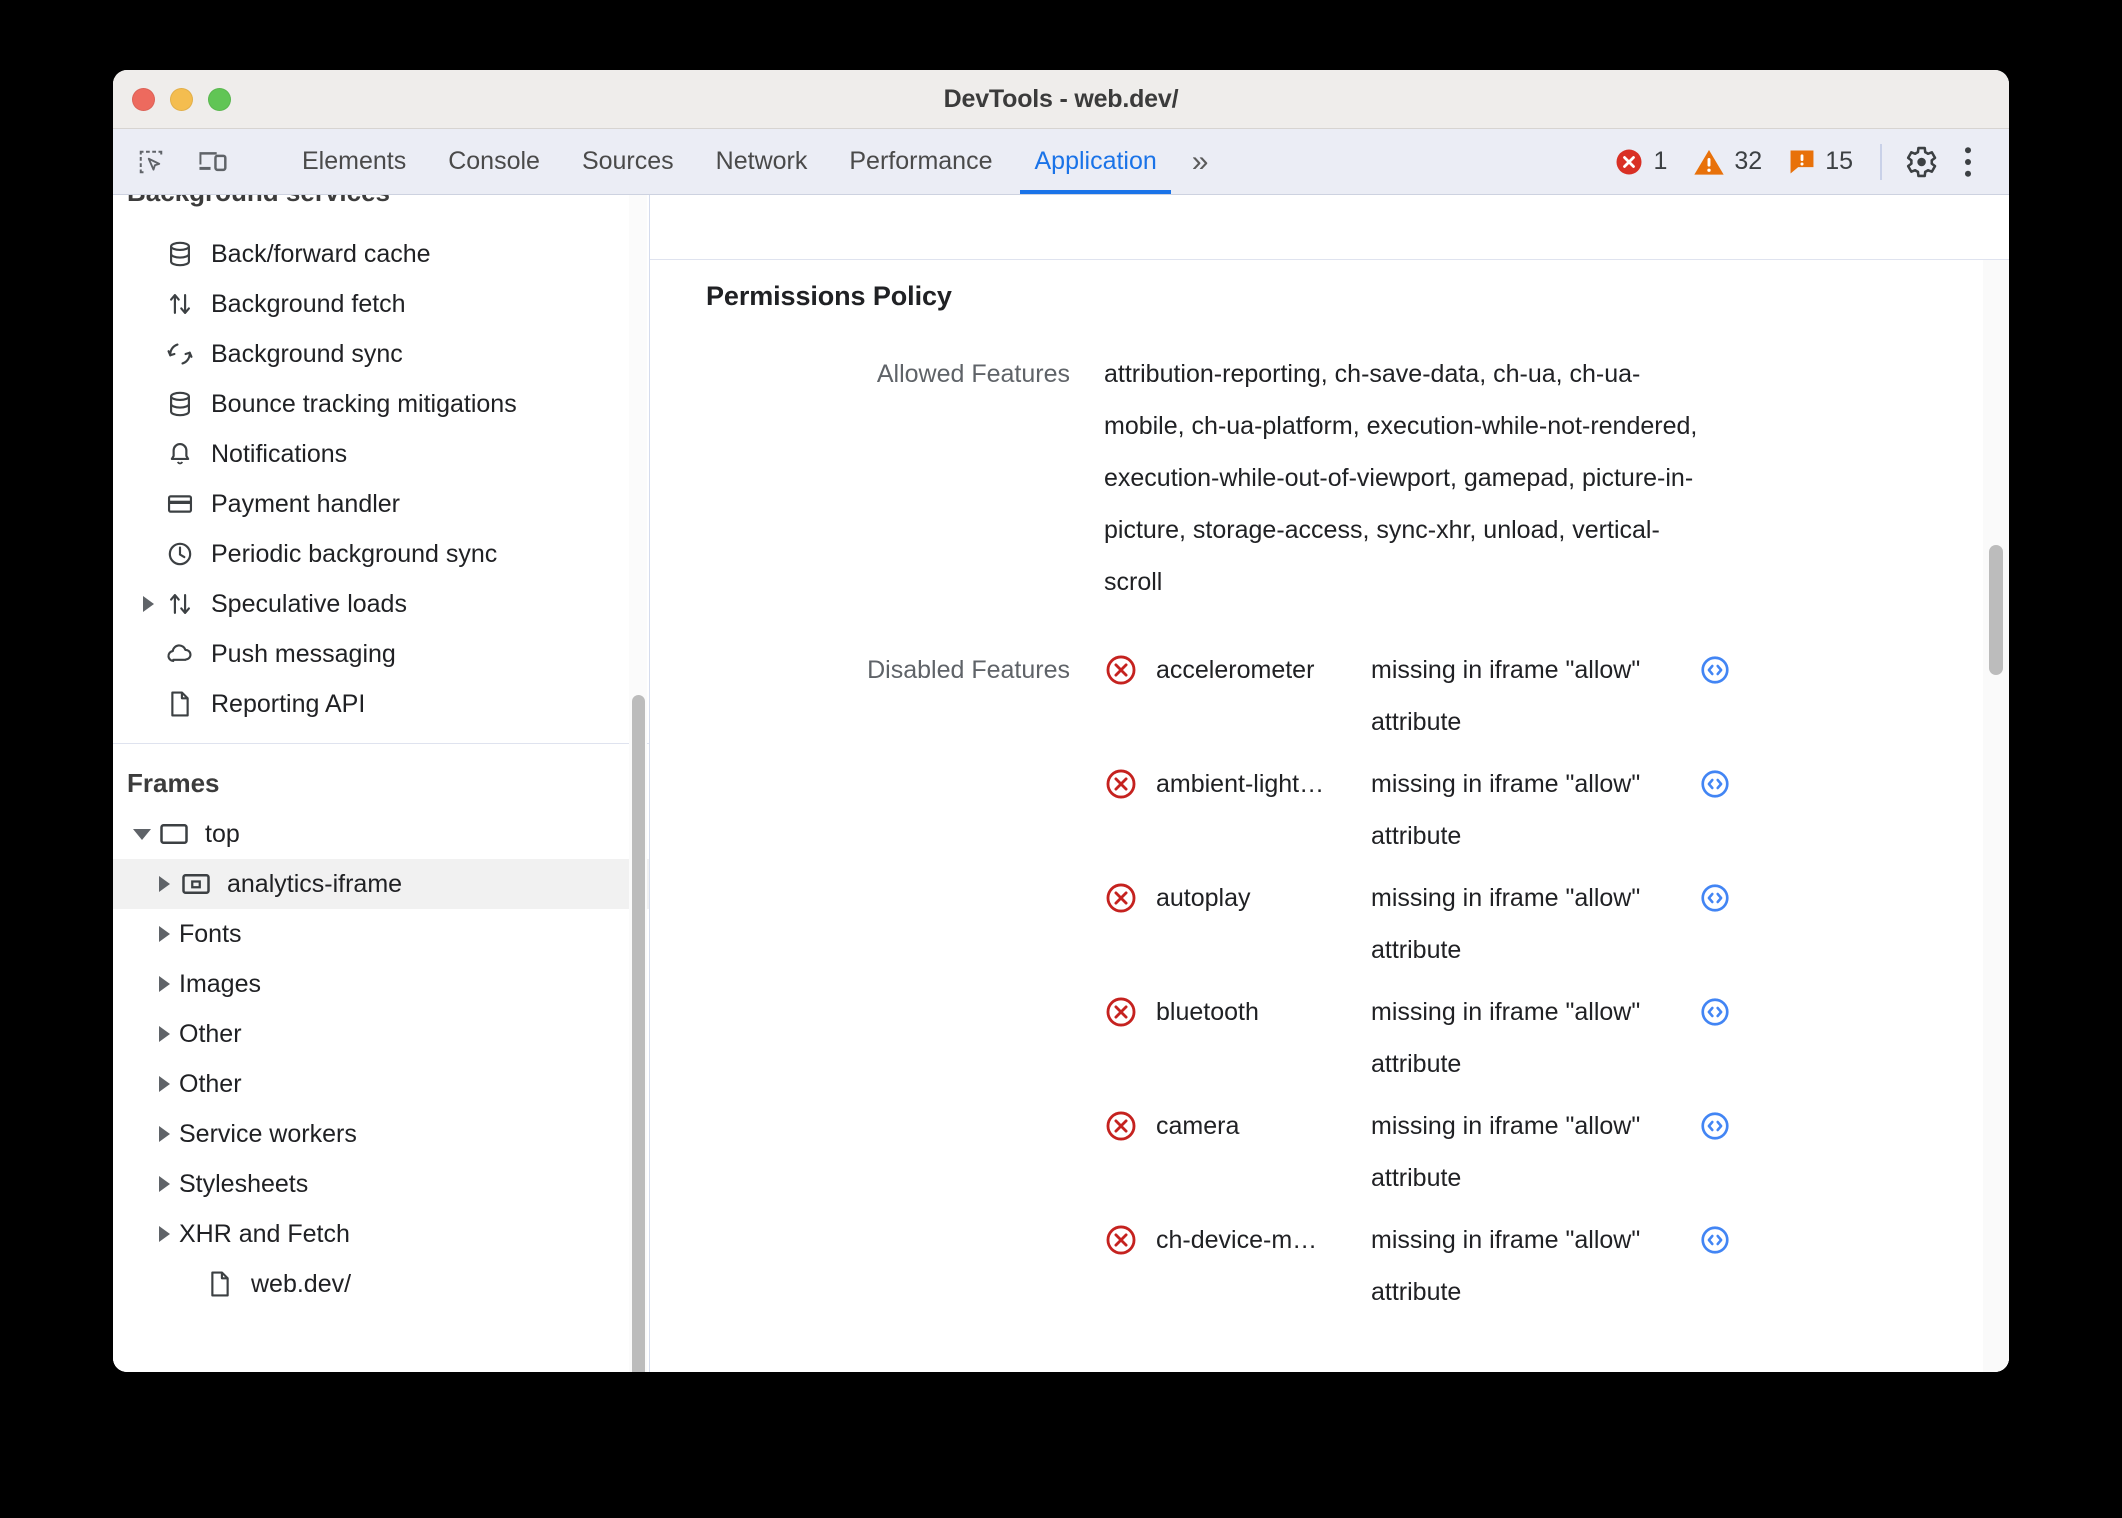 The image size is (2122, 1518). I want to click on twisty-expanded-icon, so click(142, 834).